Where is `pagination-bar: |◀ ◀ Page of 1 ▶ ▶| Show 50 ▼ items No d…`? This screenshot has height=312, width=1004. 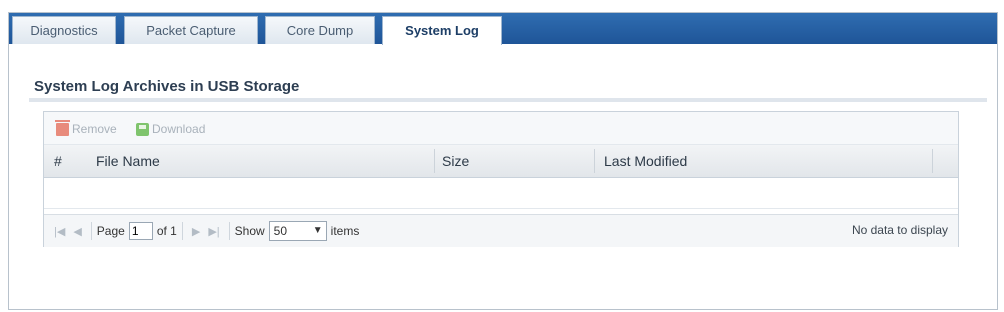 pagination-bar: |◀ ◀ Page of 1 ▶ ▶| Show 50 ▼ items No d… is located at coordinates (501, 230).